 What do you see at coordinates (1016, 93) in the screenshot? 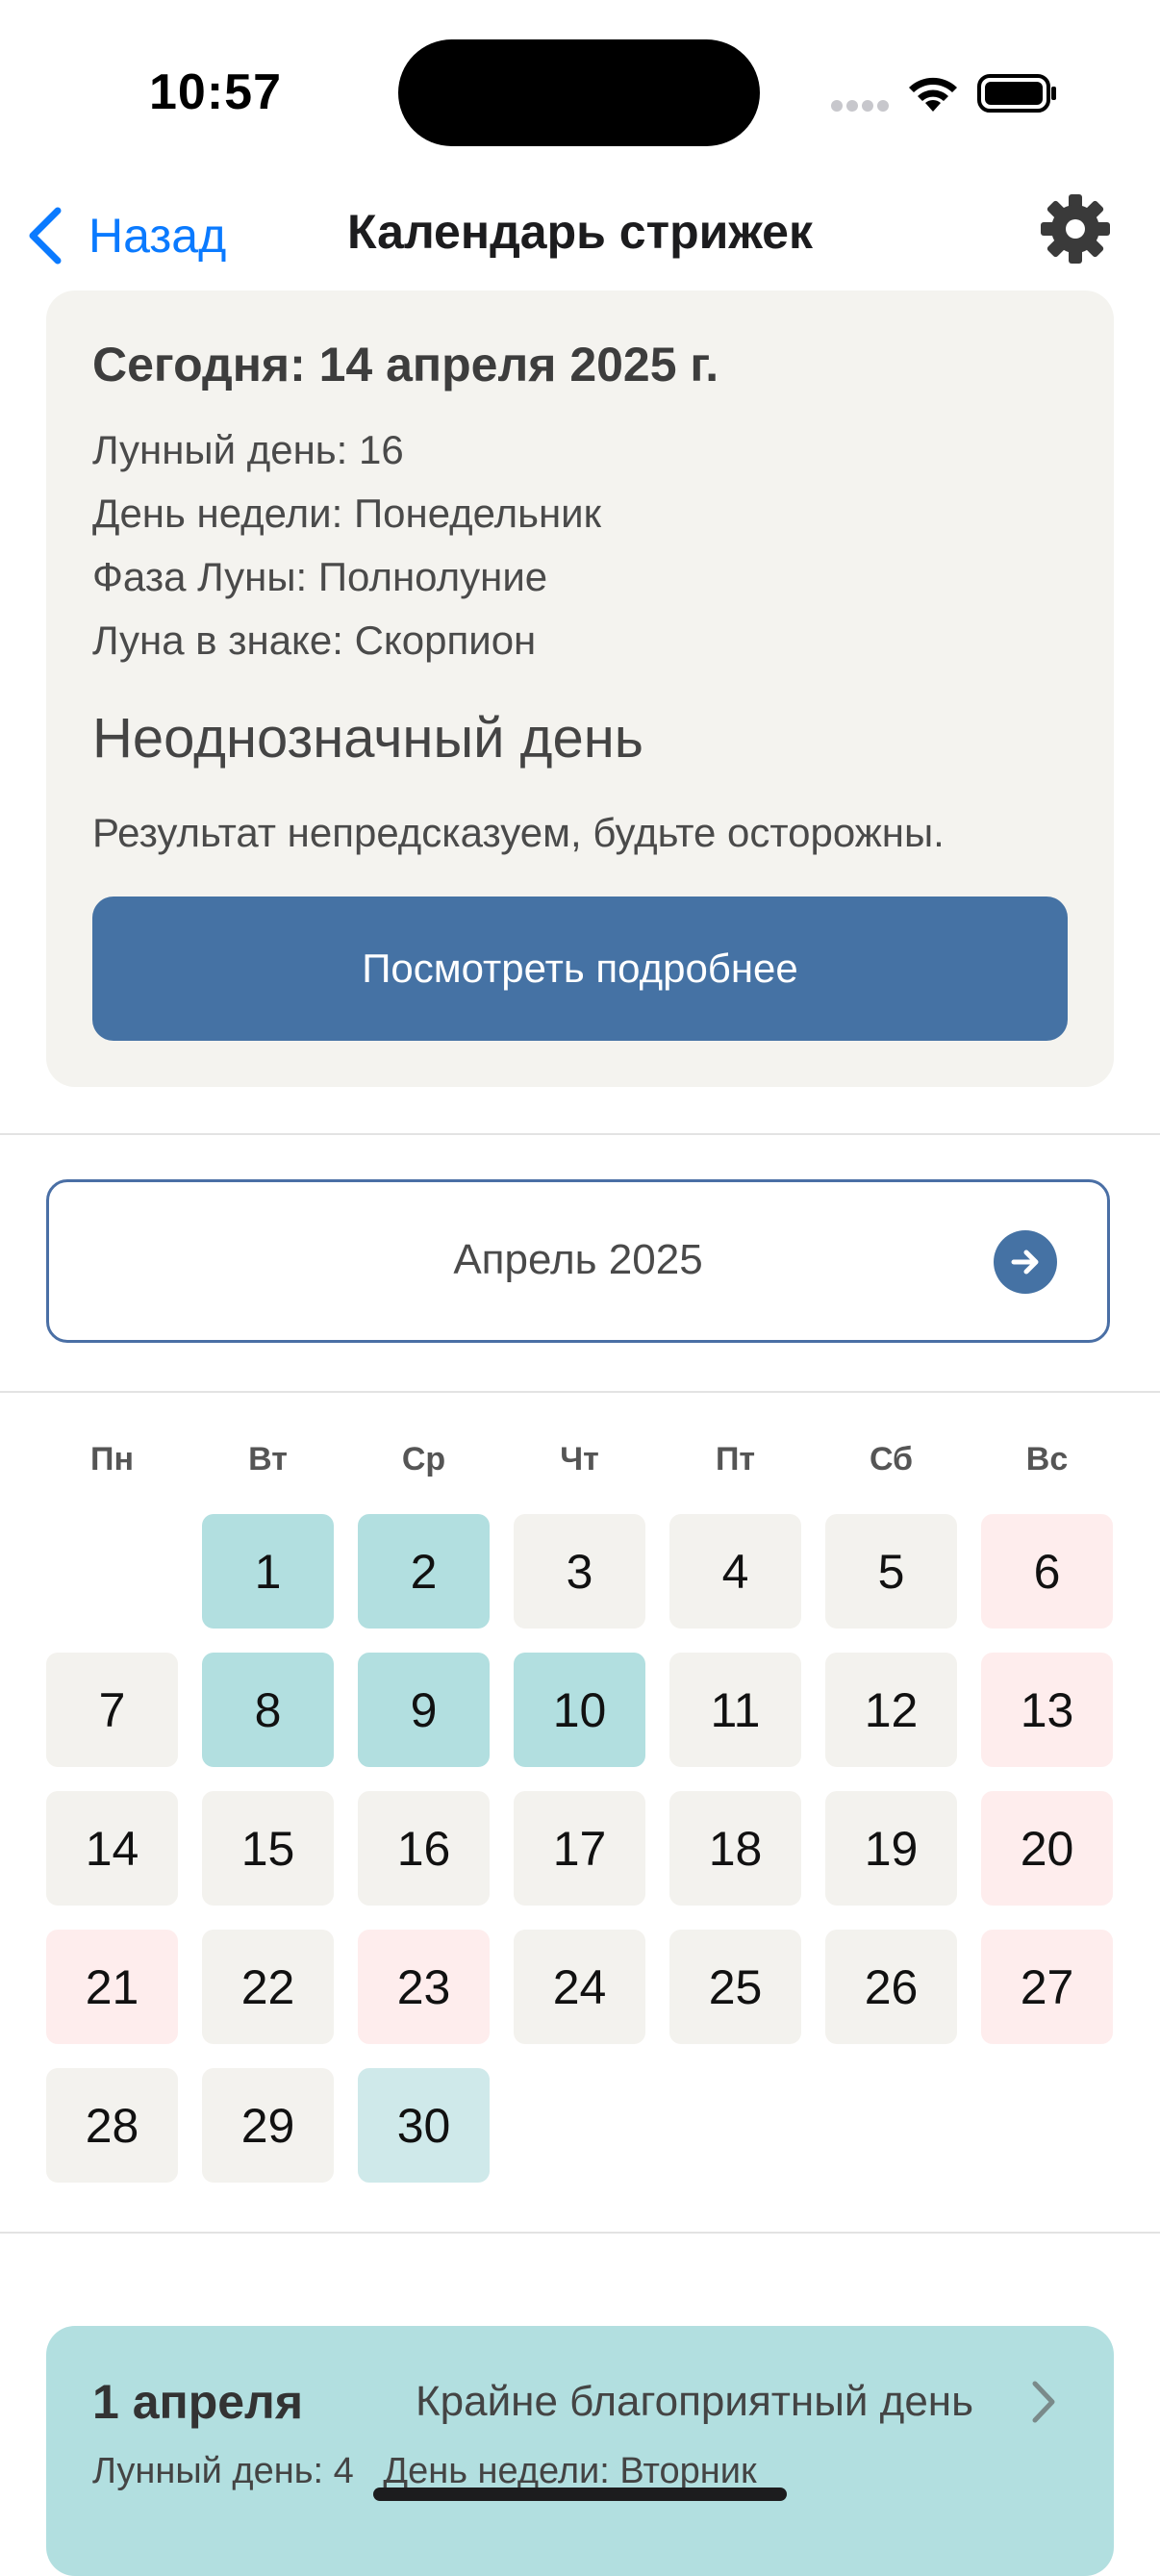
I see `battery-icon` at bounding box center [1016, 93].